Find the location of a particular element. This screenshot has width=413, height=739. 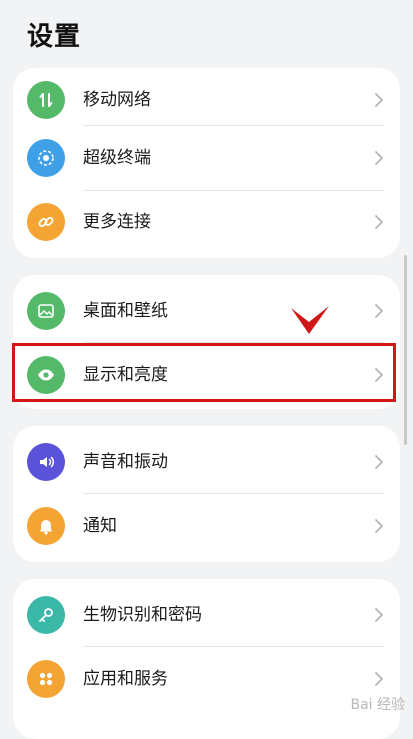

watermark: Bai 经验 is located at coordinates (377, 705).